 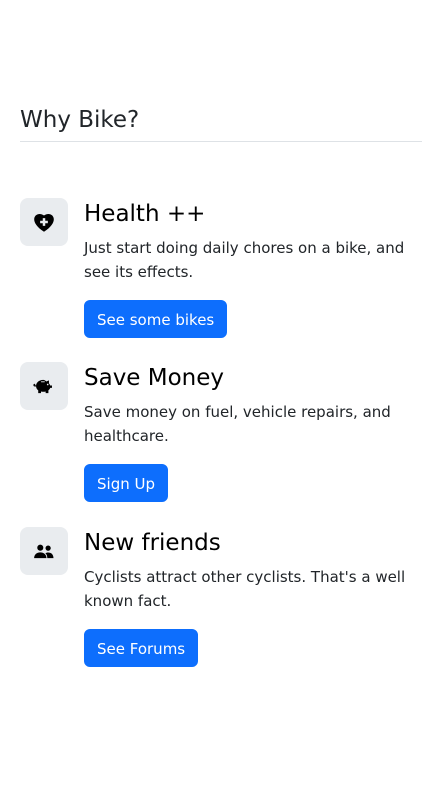 What do you see at coordinates (44, 551) in the screenshot?
I see `people-icon` at bounding box center [44, 551].